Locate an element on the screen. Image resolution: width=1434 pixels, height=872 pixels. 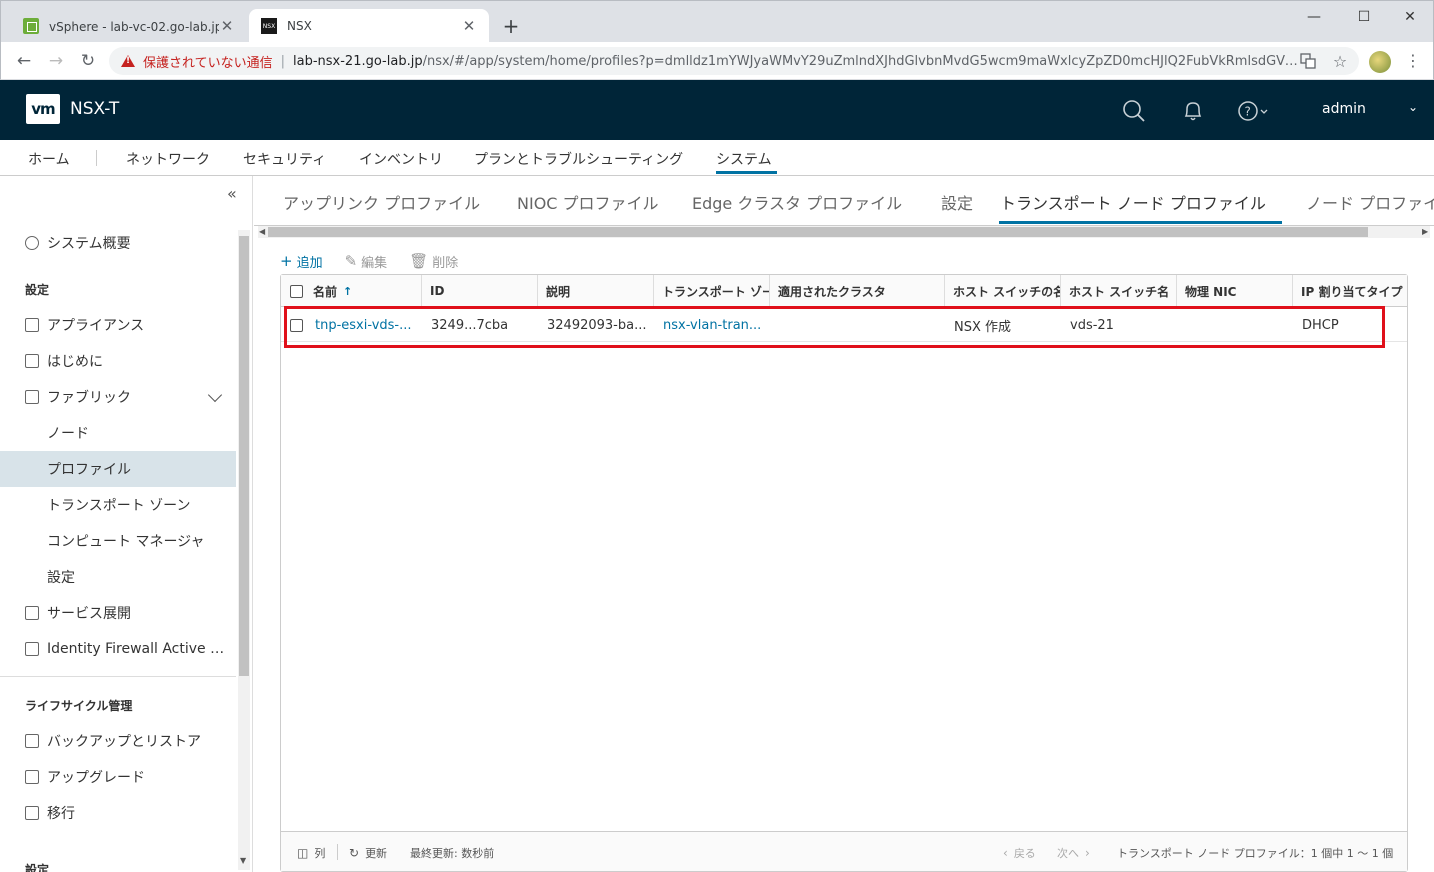
browser-menu-icon: ⋮ is located at coordinates (1413, 62).